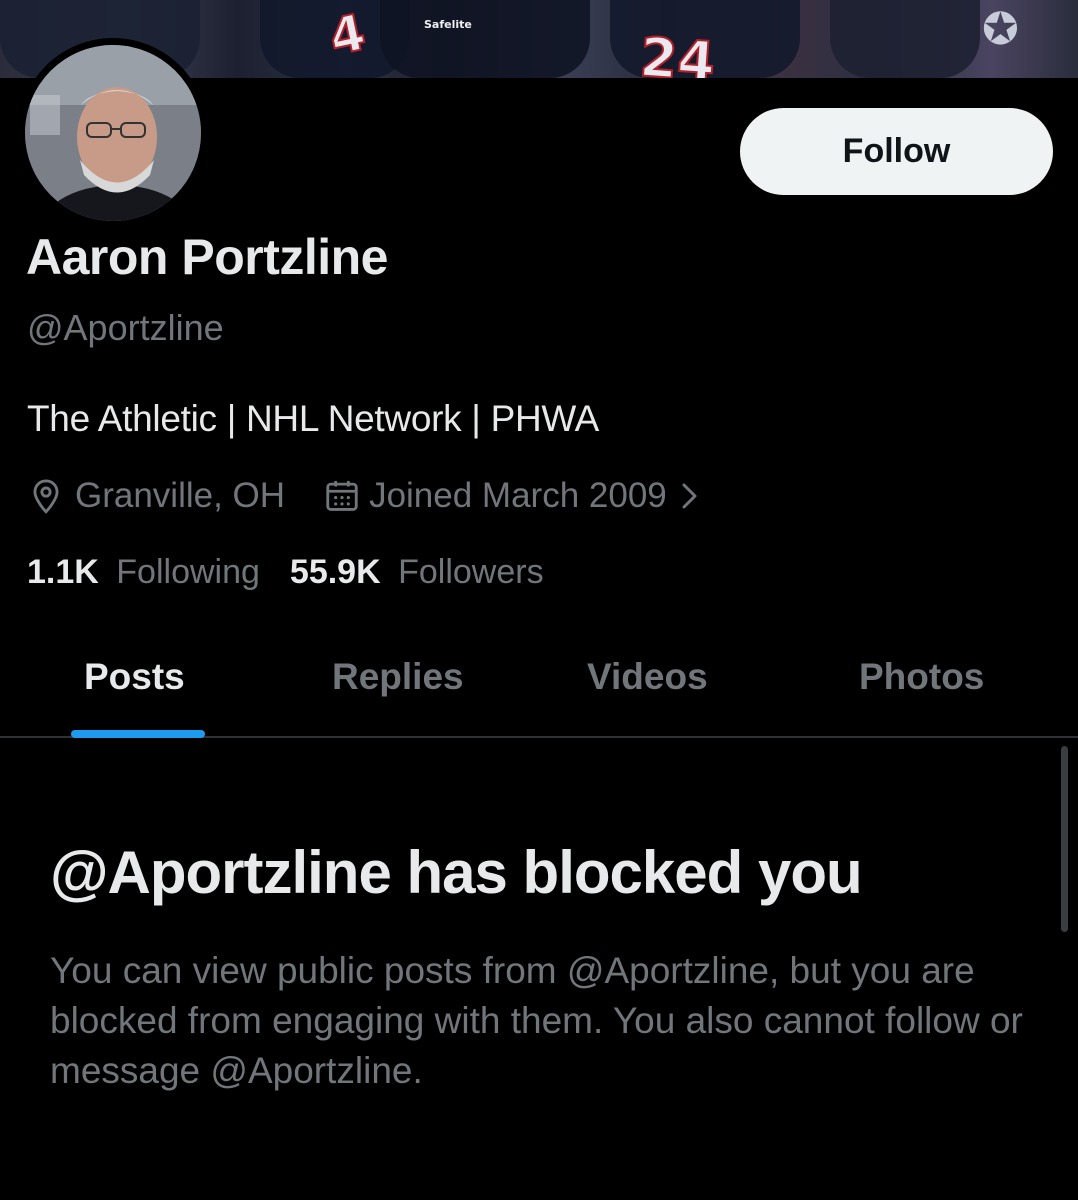  I want to click on avatar-portrait-icon, so click(113, 133).